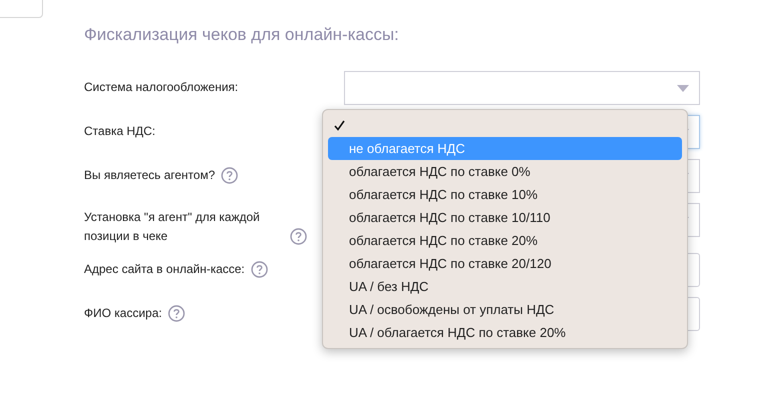  Describe the element at coordinates (172, 227) in the screenshot. I see `field-label: Установка "я агент" для каждой позиции в чеке` at that location.